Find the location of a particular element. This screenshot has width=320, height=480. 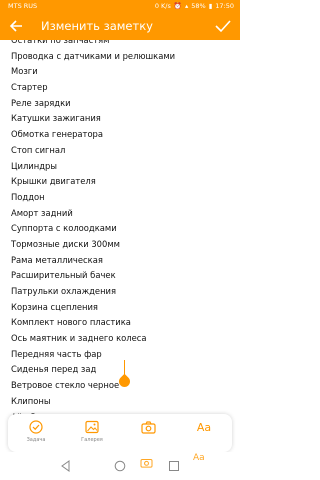

camera-button is located at coordinates (148, 433).